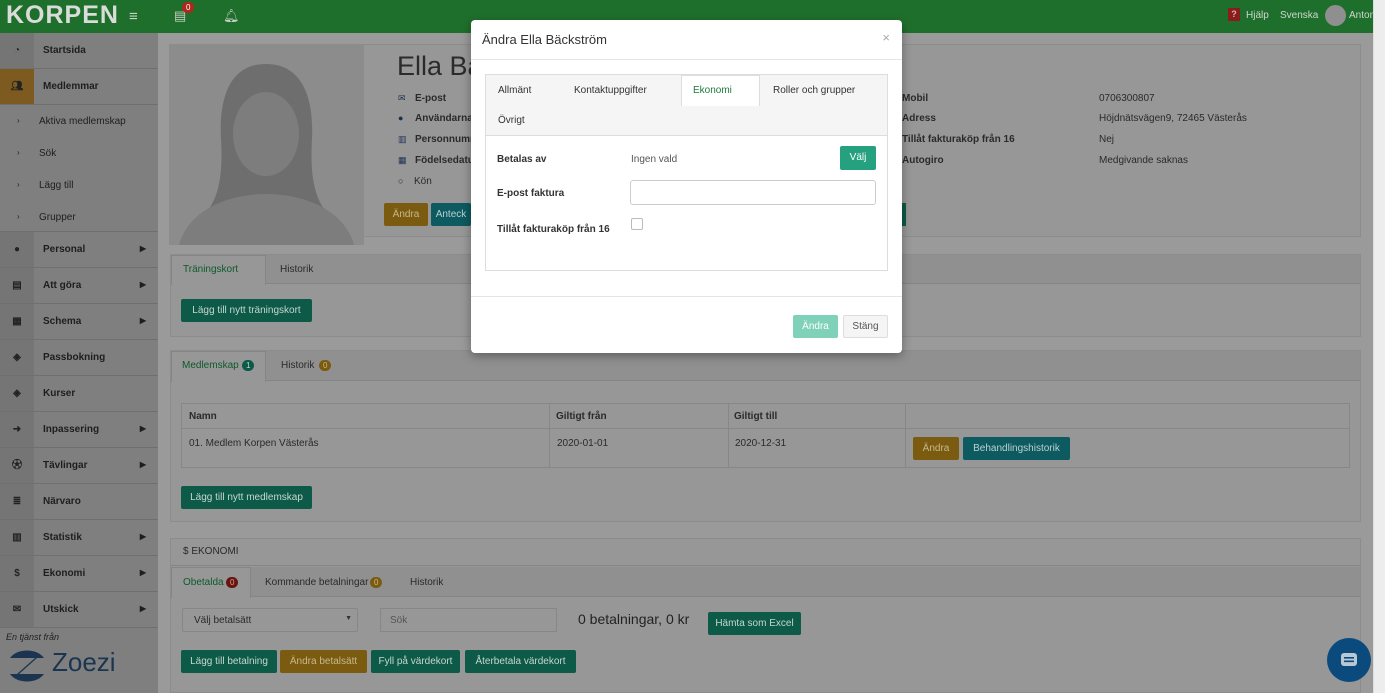 This screenshot has height=693, width=1385. What do you see at coordinates (958, 139) in the screenshot?
I see `field-label-invoice-16: Tillåt fakturaköp från 16` at bounding box center [958, 139].